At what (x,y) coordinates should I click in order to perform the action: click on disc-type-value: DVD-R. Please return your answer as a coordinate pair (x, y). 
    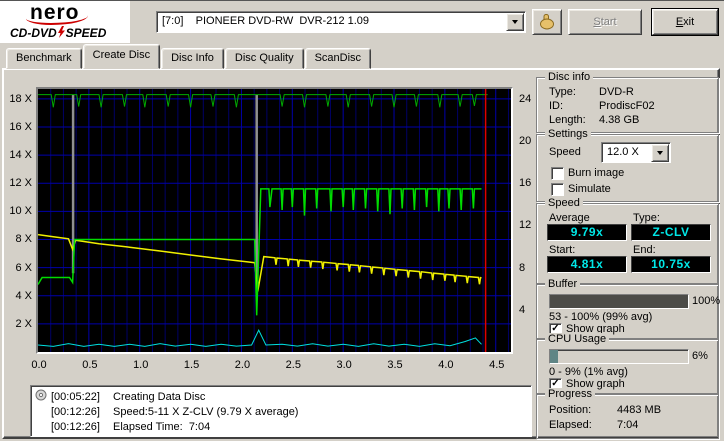
    Looking at the image, I should click on (616, 92).